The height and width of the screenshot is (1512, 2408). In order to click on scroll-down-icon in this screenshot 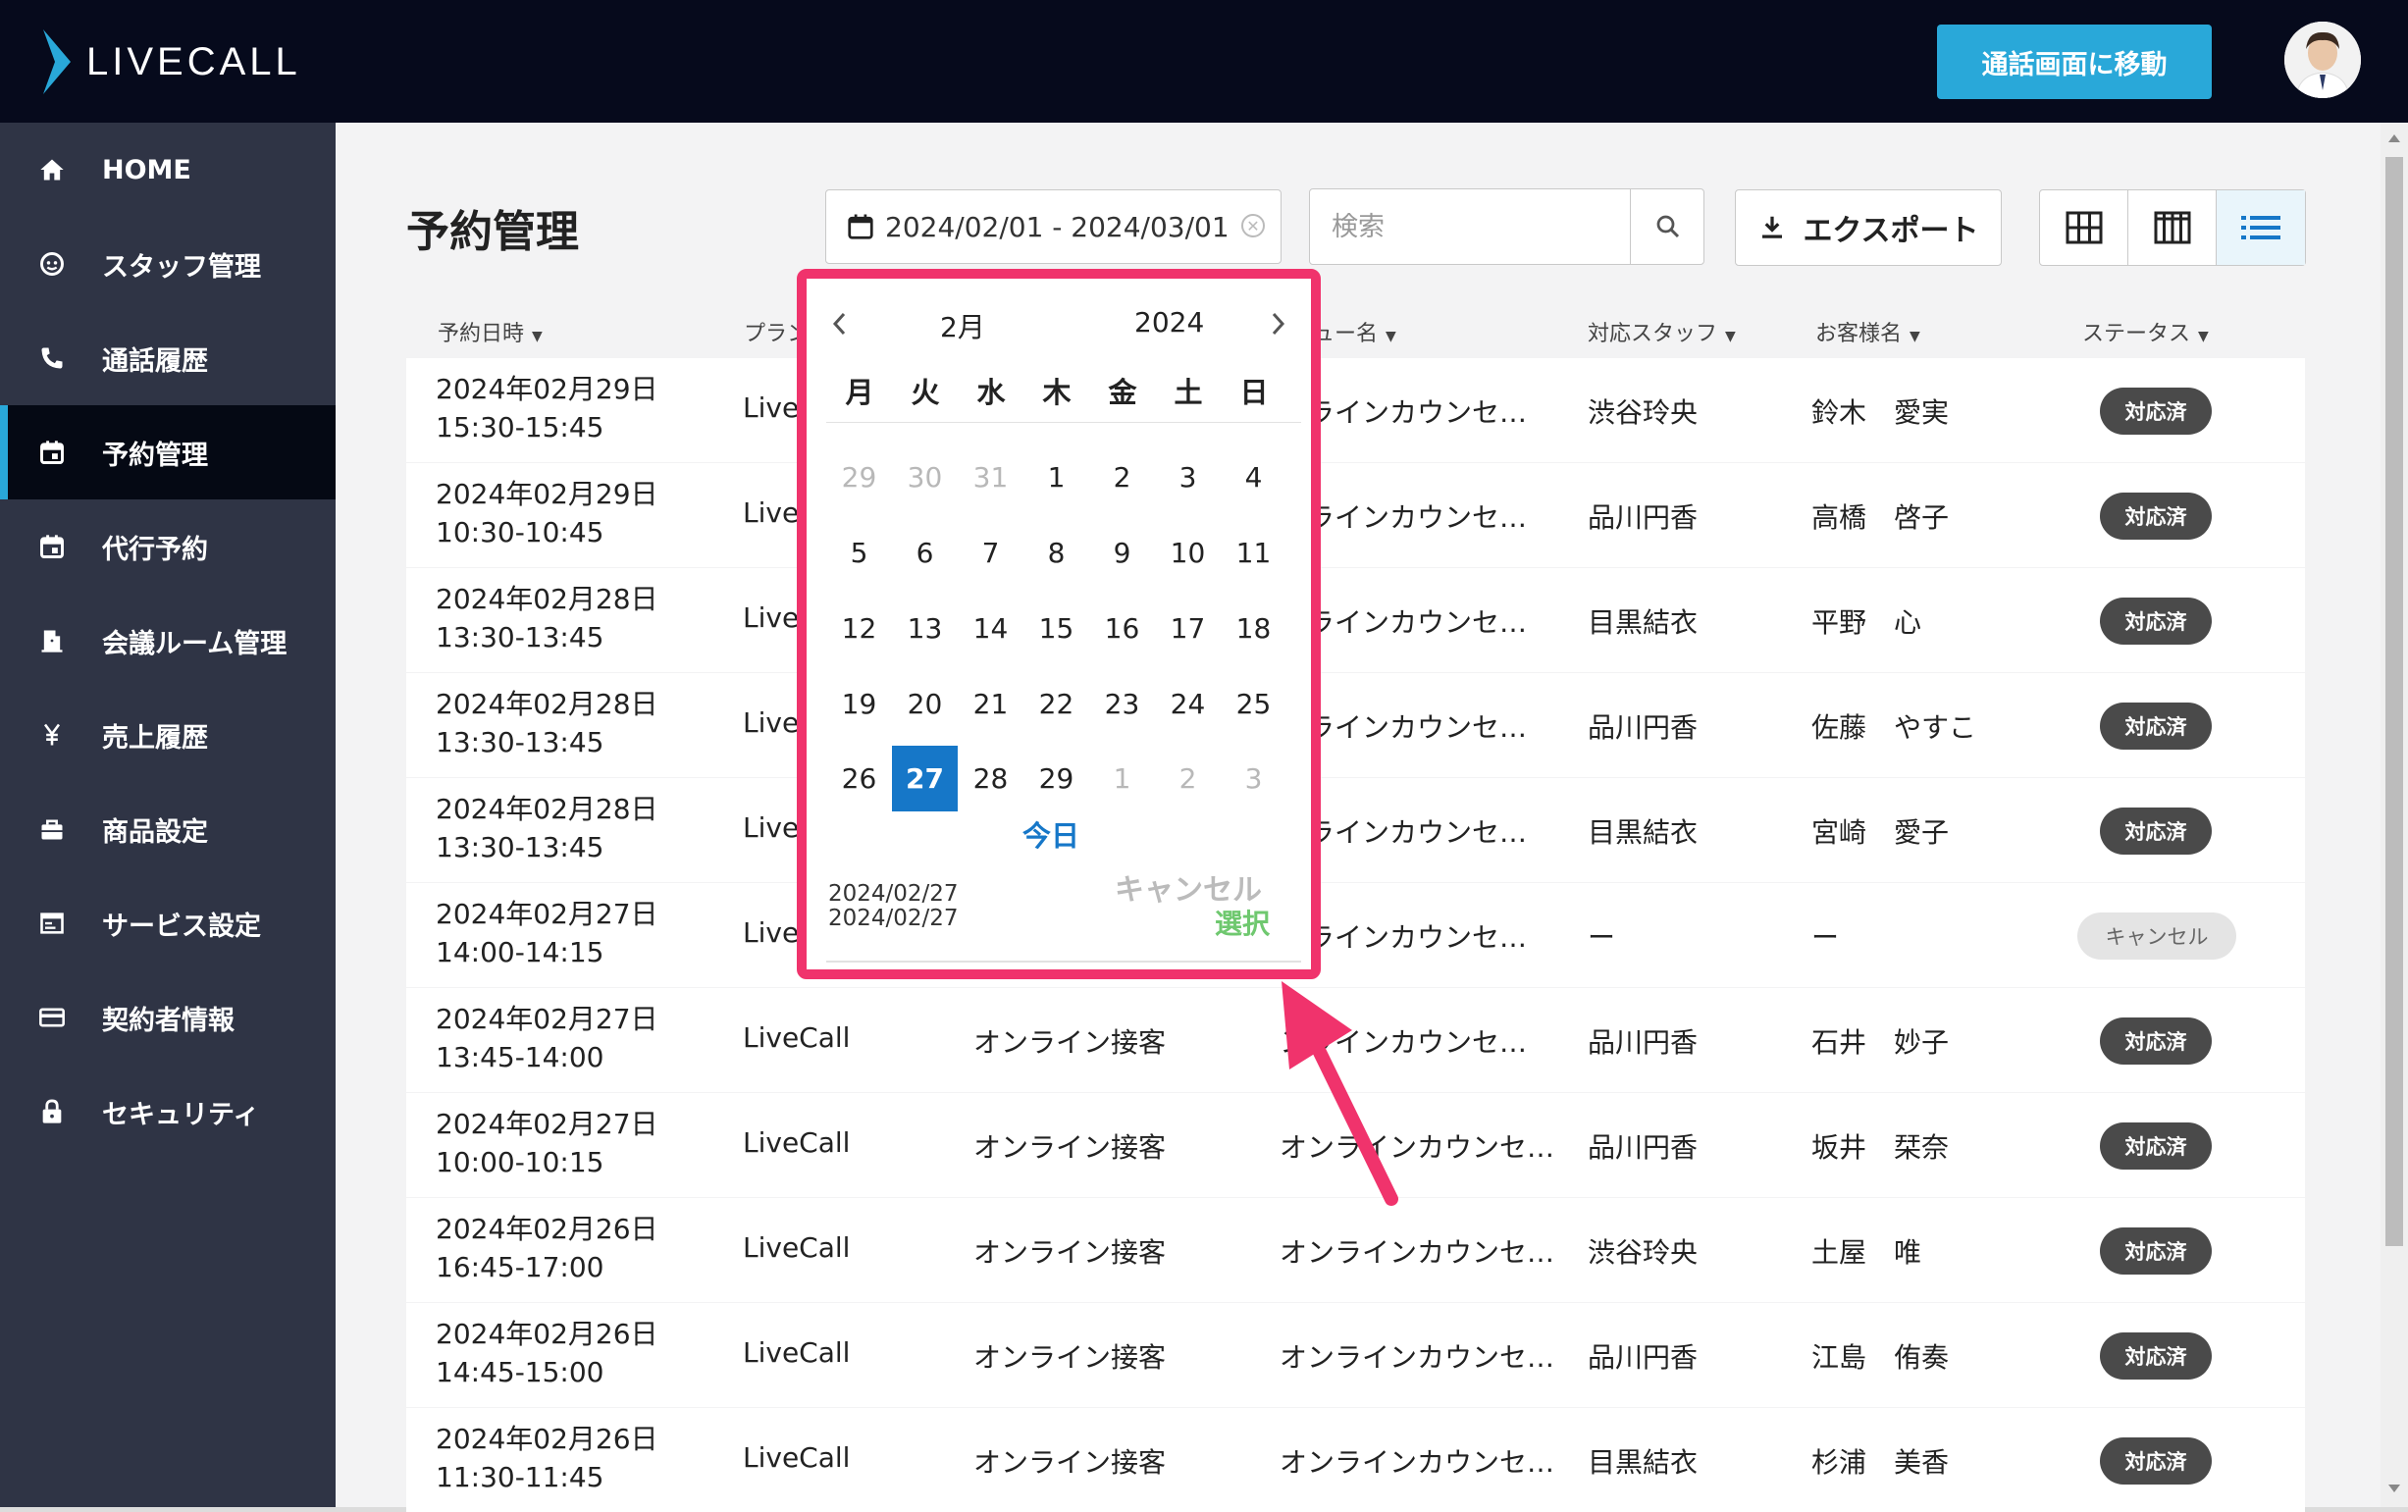, I will do `click(2394, 1488)`.